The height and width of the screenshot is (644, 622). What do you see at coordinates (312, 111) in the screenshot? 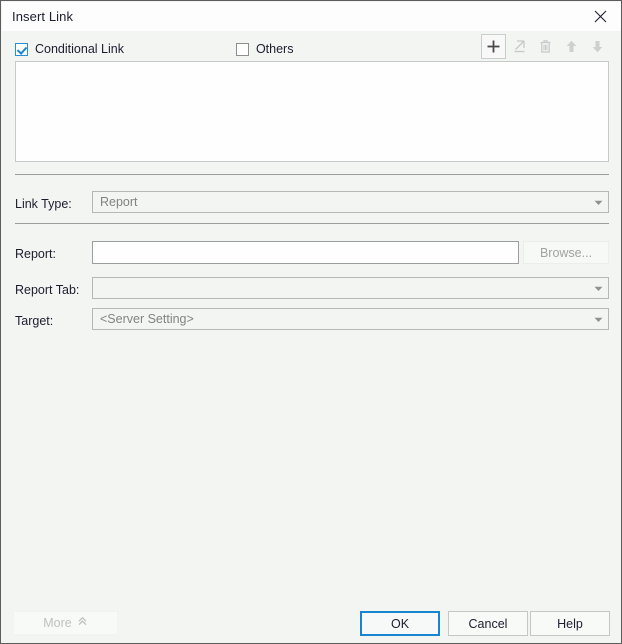
I see `conditional-link-list` at bounding box center [312, 111].